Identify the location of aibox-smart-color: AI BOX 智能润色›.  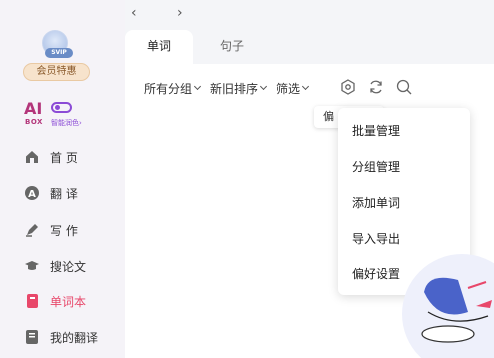
(64, 114).